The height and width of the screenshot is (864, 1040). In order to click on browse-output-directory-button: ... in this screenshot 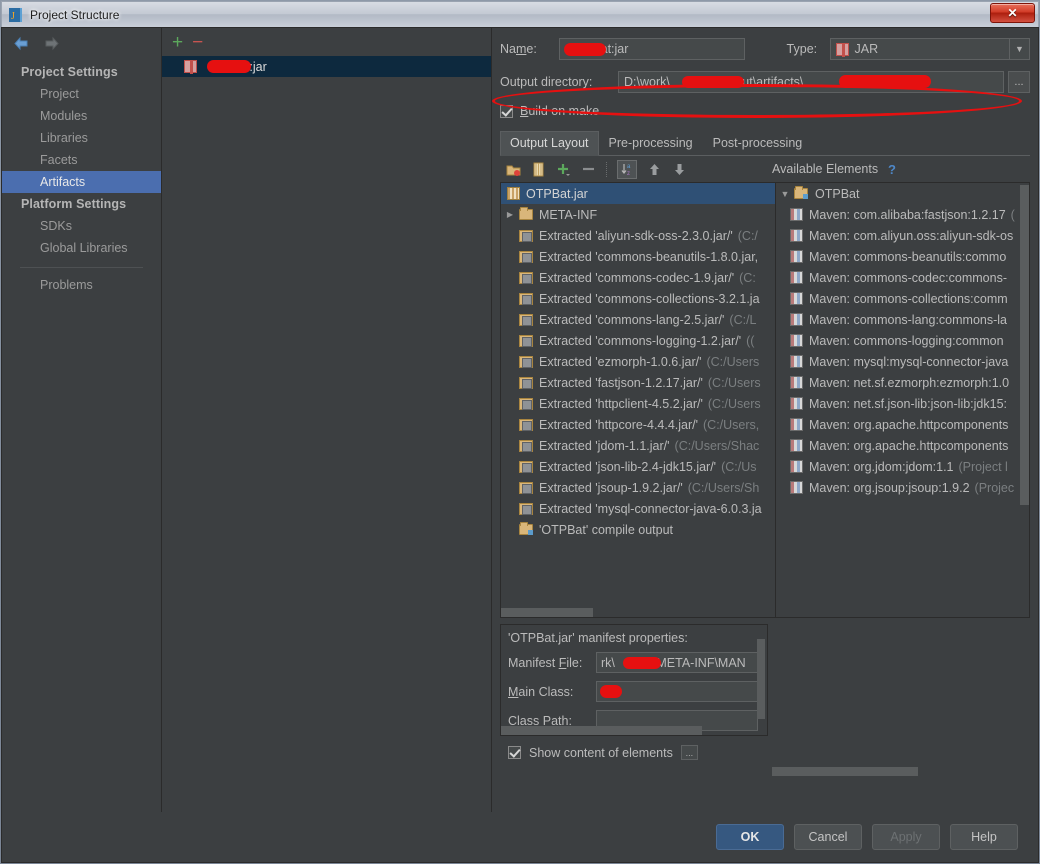, I will do `click(1019, 82)`.